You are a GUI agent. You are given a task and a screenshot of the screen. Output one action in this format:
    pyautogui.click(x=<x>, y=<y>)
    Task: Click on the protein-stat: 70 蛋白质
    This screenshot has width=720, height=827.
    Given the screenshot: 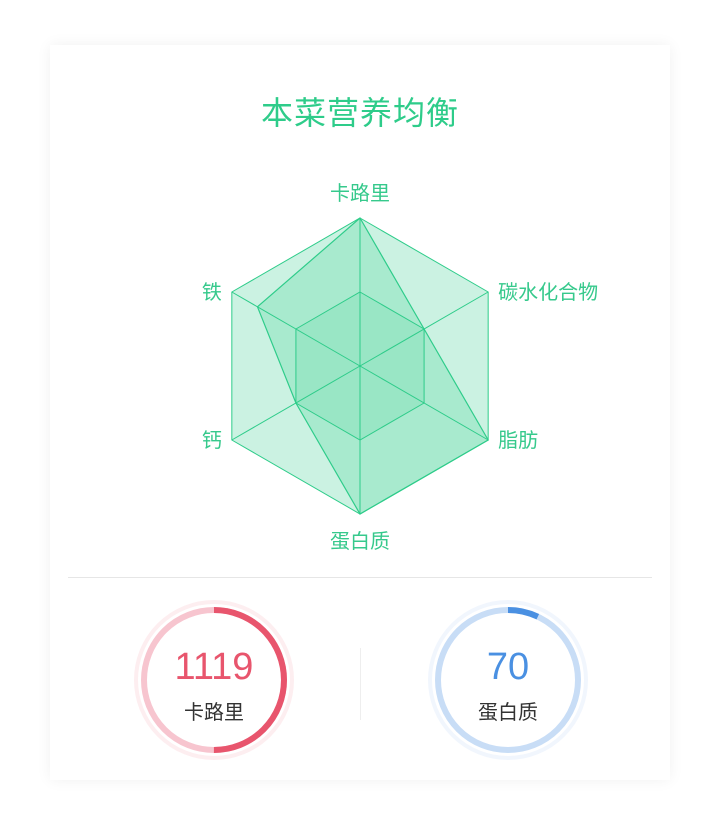 What is the action you would take?
    pyautogui.click(x=508, y=680)
    